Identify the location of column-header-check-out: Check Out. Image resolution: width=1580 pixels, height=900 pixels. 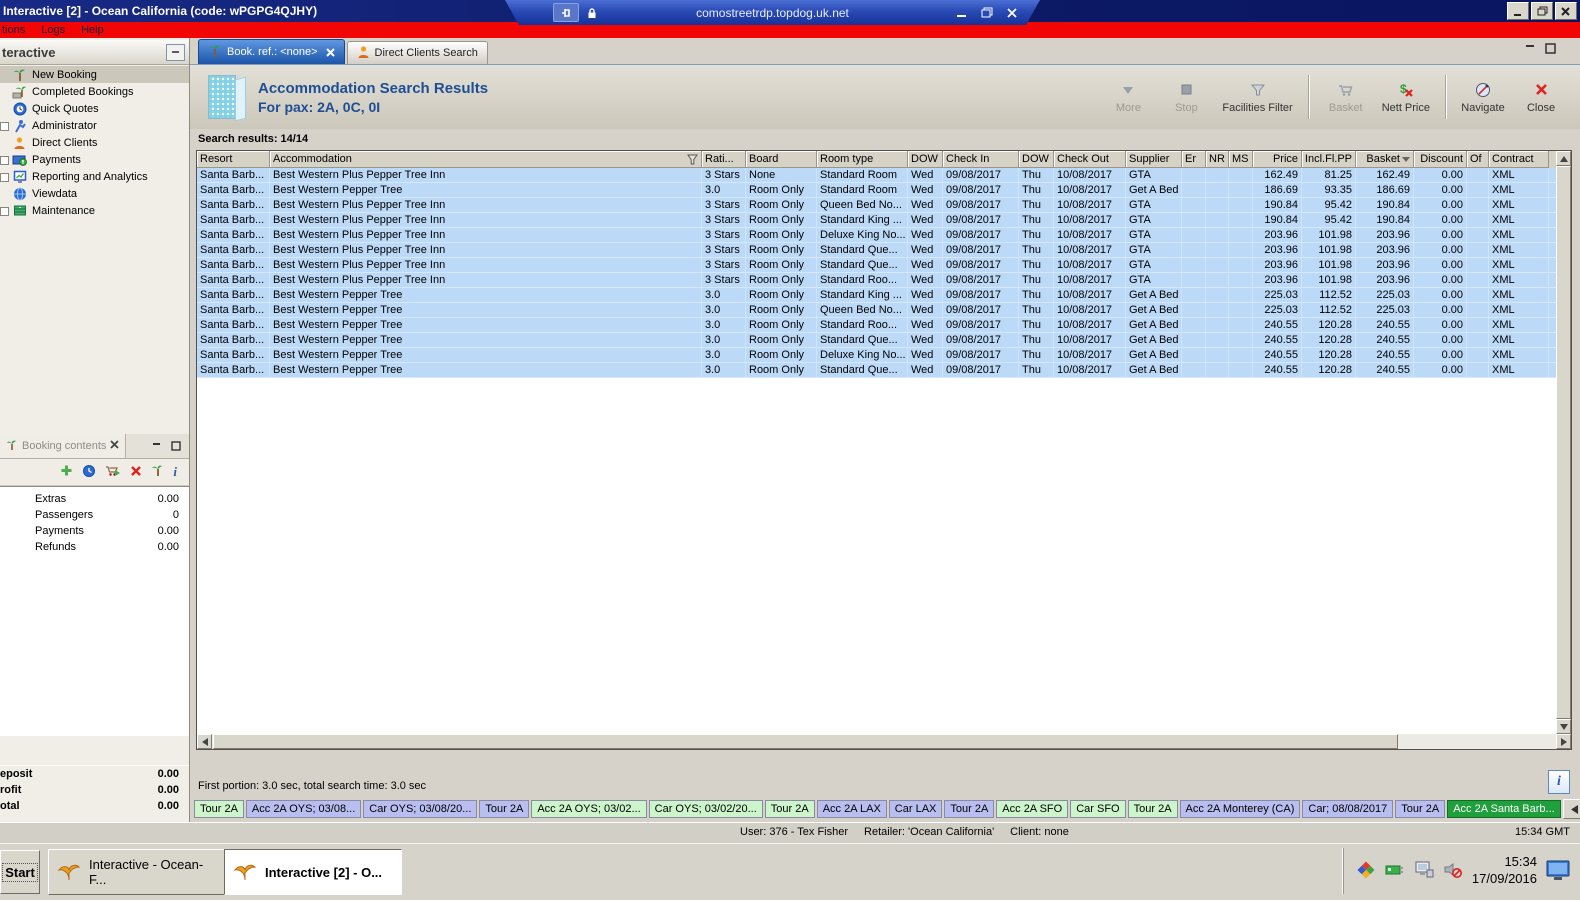
(1090, 159).